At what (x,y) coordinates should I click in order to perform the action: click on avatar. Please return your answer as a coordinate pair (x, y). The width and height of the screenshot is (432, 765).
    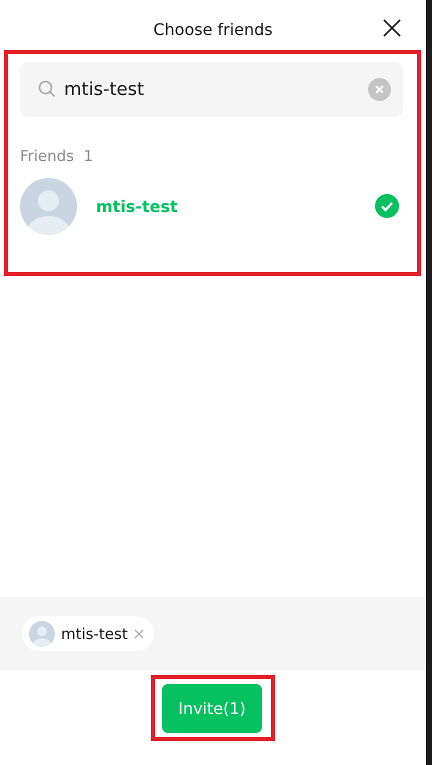
    Looking at the image, I should click on (42, 633).